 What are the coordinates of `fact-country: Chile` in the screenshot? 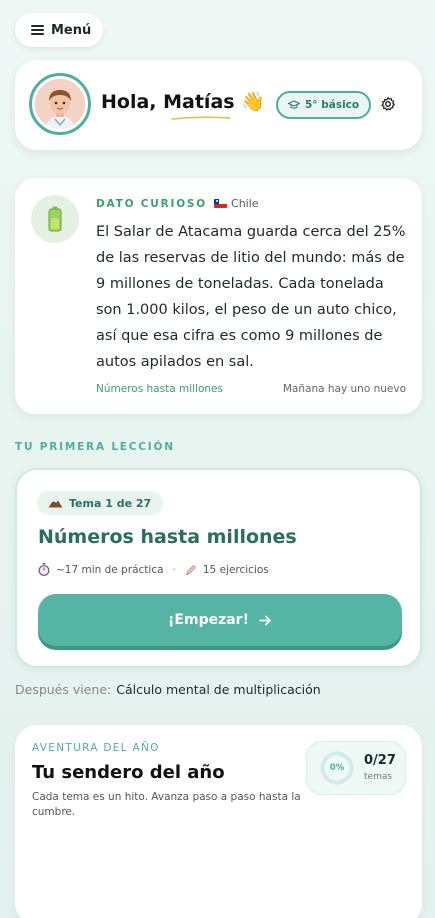 It's located at (236, 203).